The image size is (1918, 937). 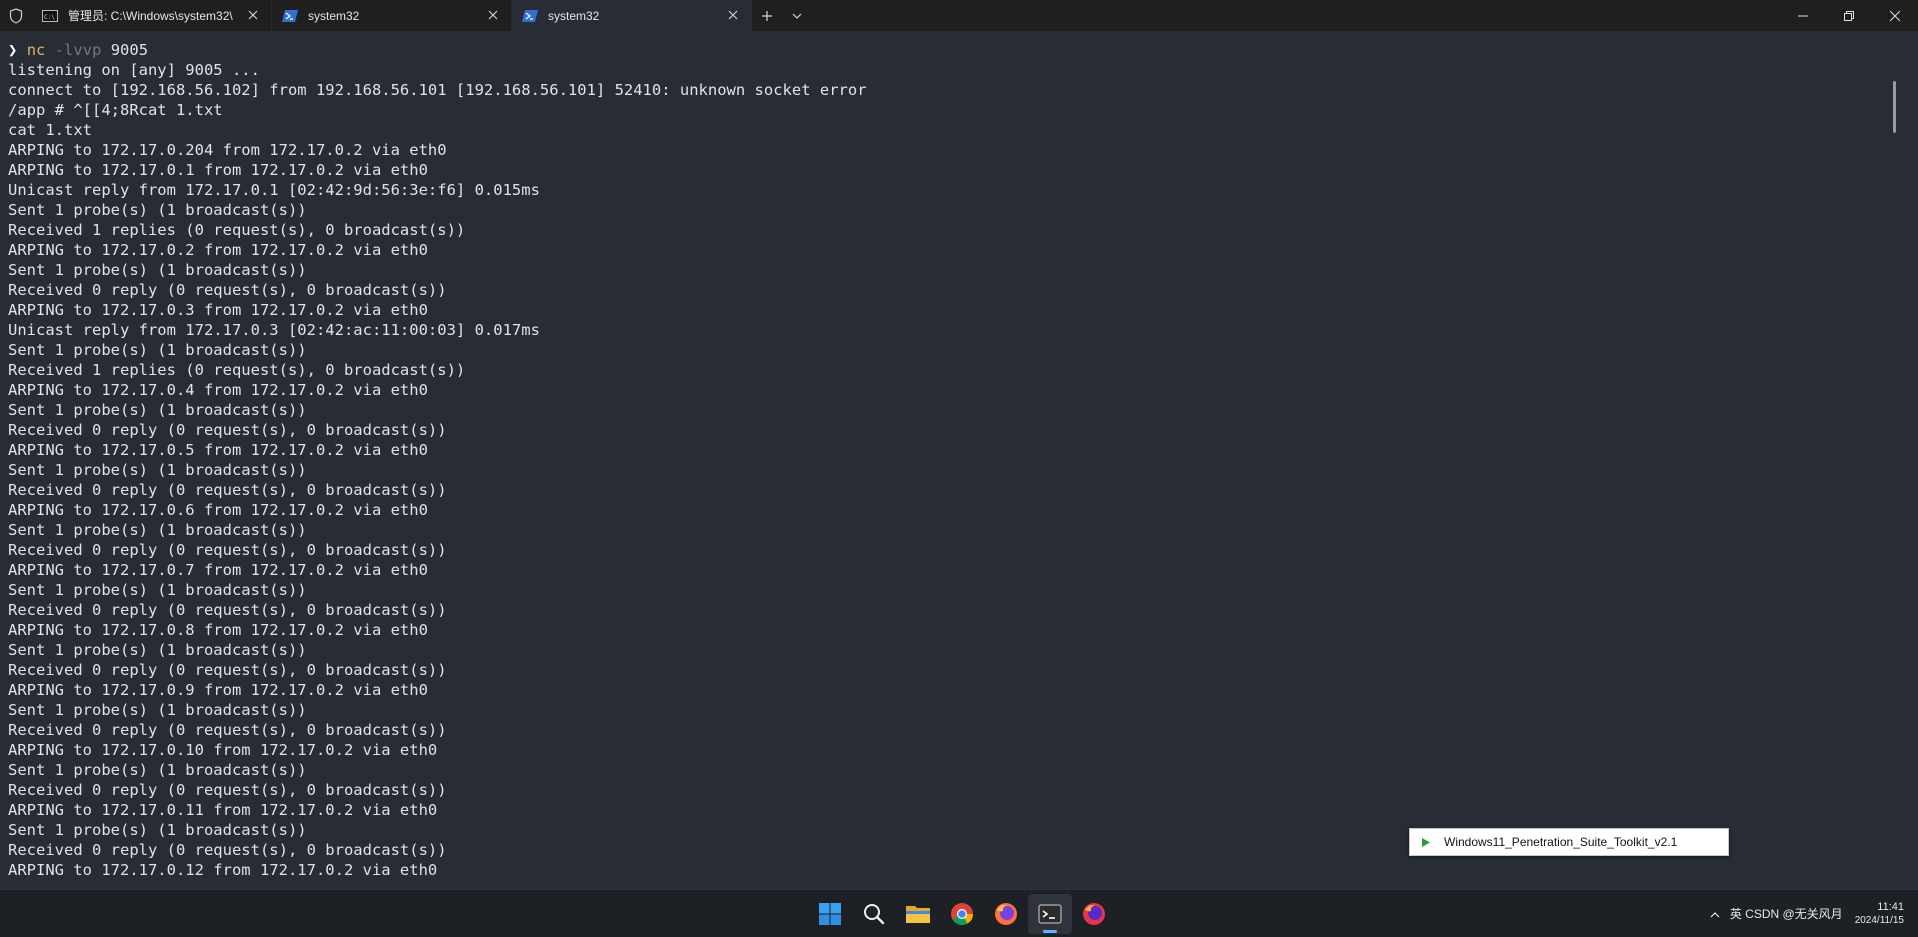 I want to click on minimize-icon, so click(x=1803, y=15).